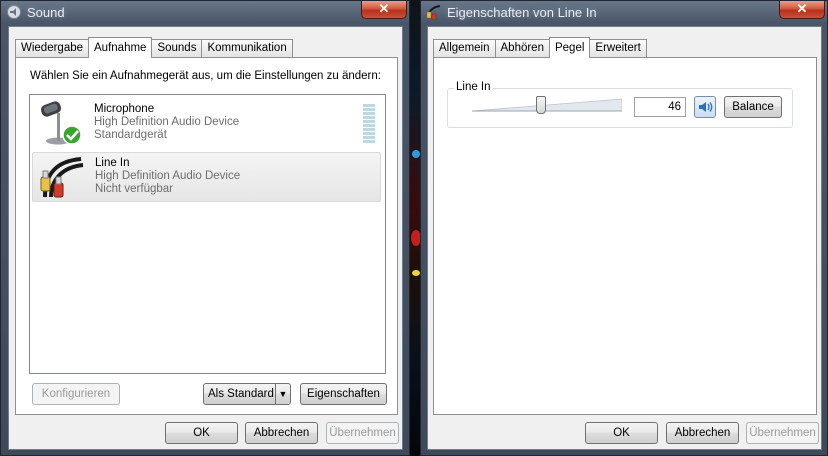  I want to click on level-meter, so click(369, 124).